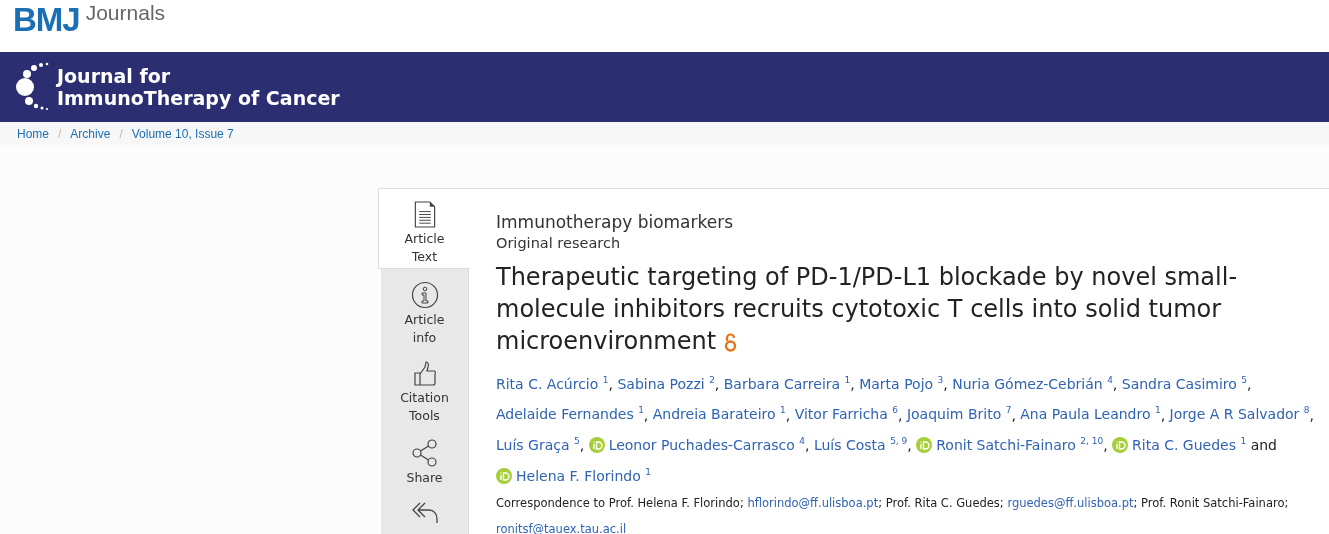  Describe the element at coordinates (911, 428) in the screenshot. I see `author-list: Rita C. Acúrcio $^{1}$, Sabina Pozzi $^{2}$, Barbara Carreira $^{1}$, Marta Pojo $^{3}$, Nuria Gómez-Cebrián $^{4}$, Sandra Casimiro $^{5}$, Adelaide Fernandes $^{1}$, Andreia Barateiro $^{1}$, Vitor Farricha $^{6}$, Joaquim Brito $^{7}$, Ana Paula Leandro $^{1}$, Jorge A R Salvador $^{8}$, Luís Graça $^{5}$, Leonor Puchades-Carrasco $^{4}$, Luís Costa $^{5, 9}$, Ronit Satchi-Fainaro $^{2, 10}$, Rita C. Guedes $^{1}$ and Helena F. Florindo $^{1}$` at that location.